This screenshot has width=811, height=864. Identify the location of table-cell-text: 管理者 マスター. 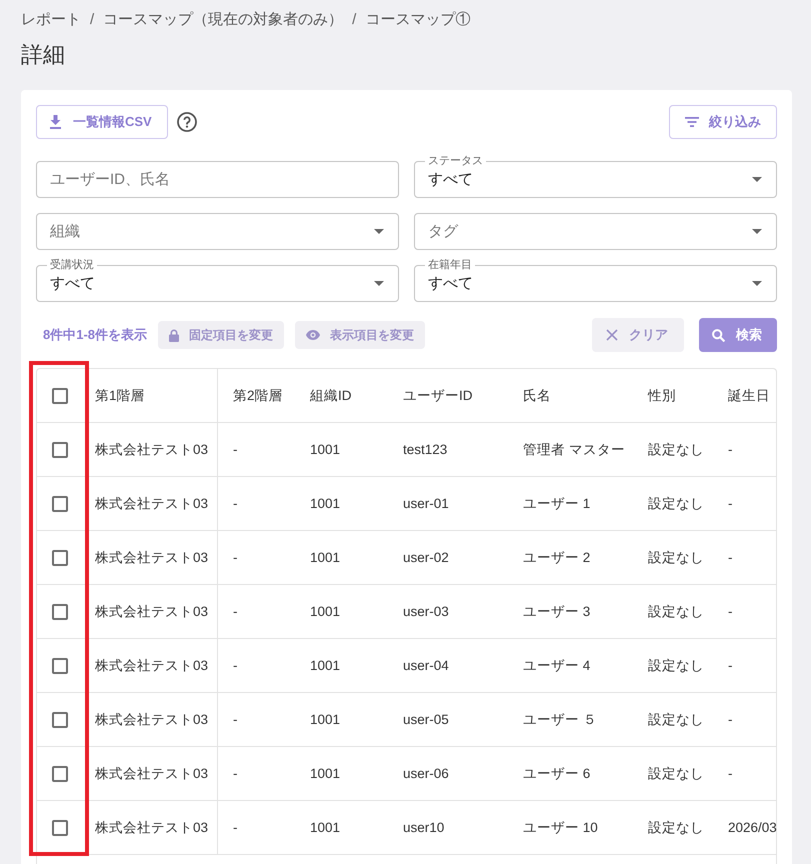
(574, 449).